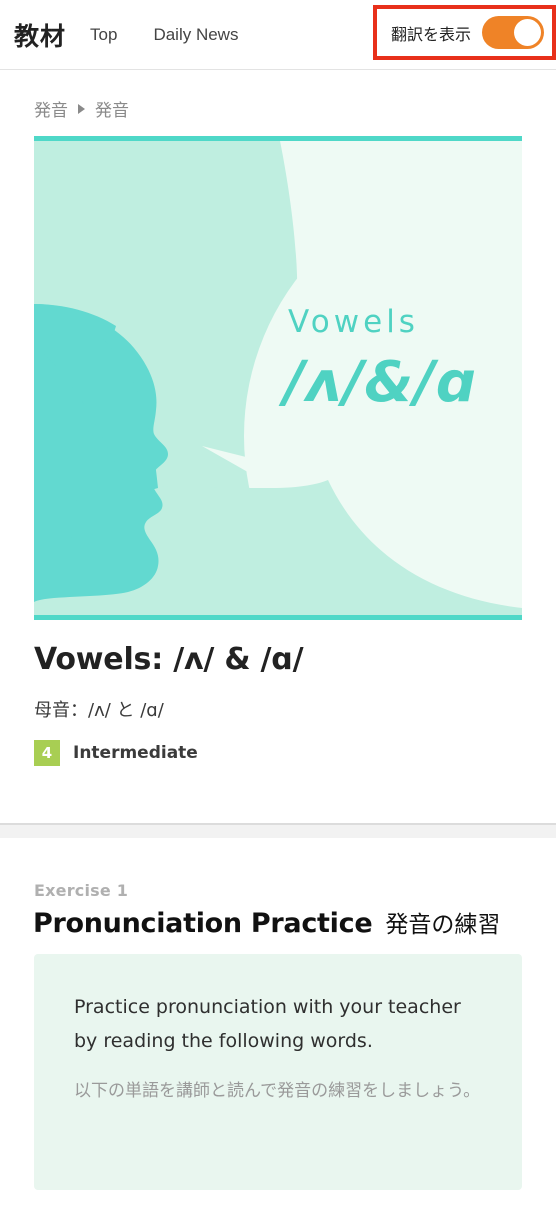 This screenshot has width=556, height=1212. I want to click on lesson-level: 4 Intermediate, so click(116, 753).